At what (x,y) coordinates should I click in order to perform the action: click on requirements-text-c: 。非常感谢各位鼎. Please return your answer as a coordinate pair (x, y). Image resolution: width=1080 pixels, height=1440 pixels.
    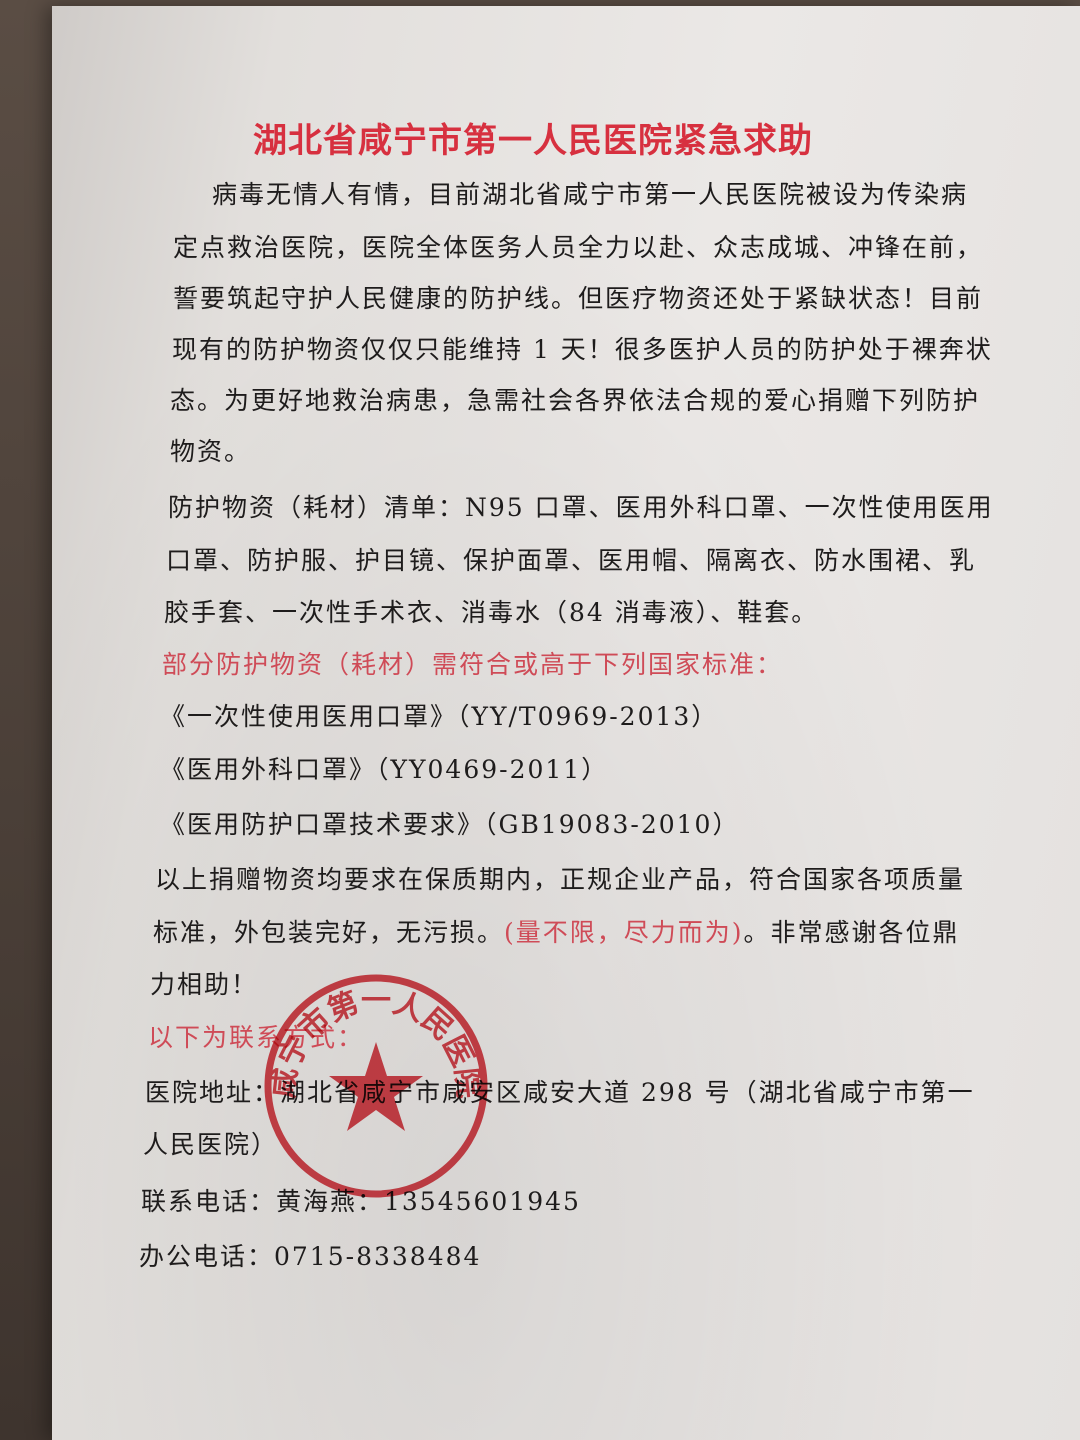
    Looking at the image, I should click on (851, 932).